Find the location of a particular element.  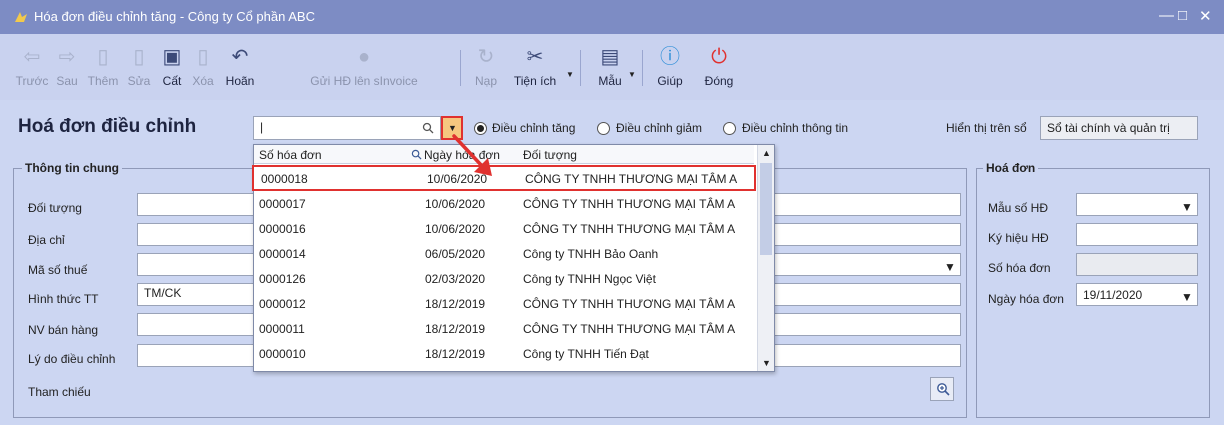

next-label: Sau is located at coordinates (67, 81).